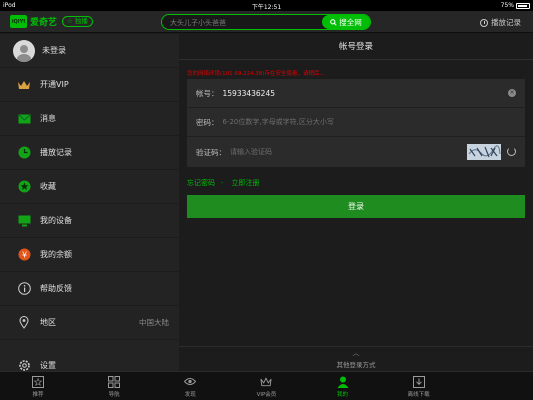  What do you see at coordinates (356, 152) in the screenshot?
I see `captcha-row: 验证码： 请输入验证码` at bounding box center [356, 152].